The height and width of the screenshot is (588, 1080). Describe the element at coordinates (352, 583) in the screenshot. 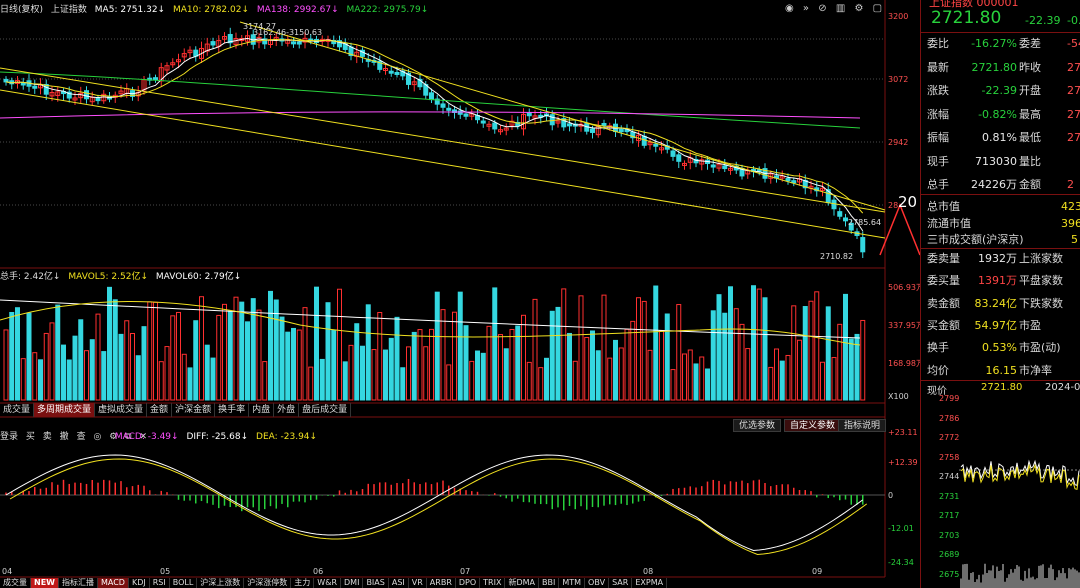

I see `bottom-tab: DMI` at that location.